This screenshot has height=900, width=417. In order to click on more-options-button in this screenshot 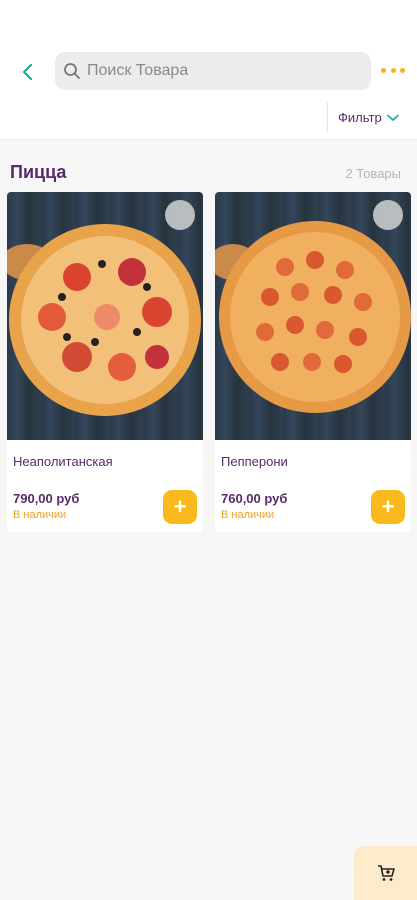, I will do `click(393, 70)`.